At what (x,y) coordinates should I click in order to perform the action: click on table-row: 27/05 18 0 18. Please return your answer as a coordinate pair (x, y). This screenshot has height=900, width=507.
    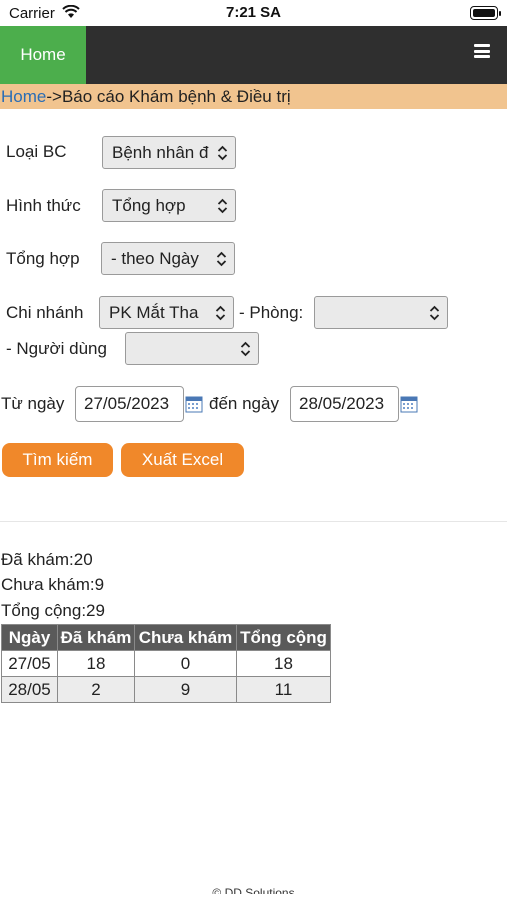
    Looking at the image, I should click on (166, 663).